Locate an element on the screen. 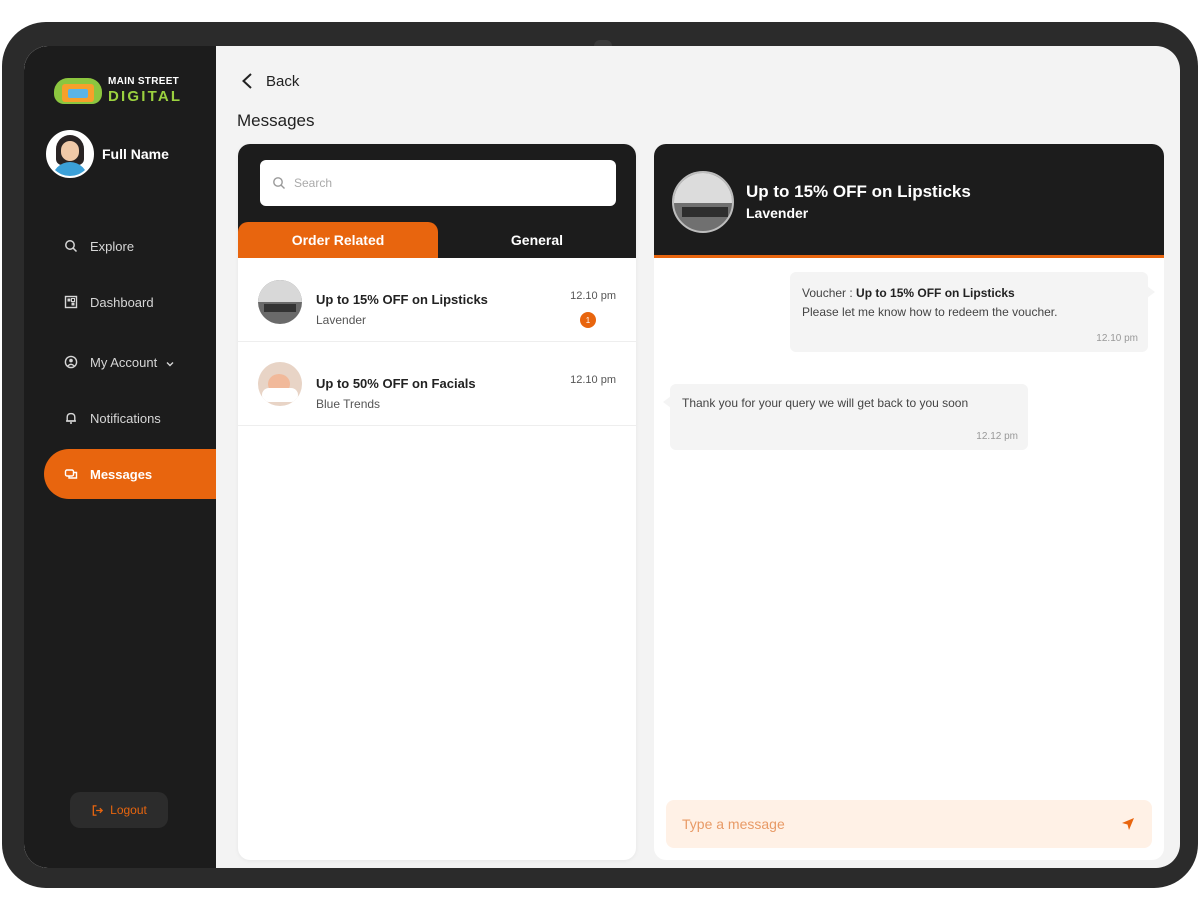 The height and width of the screenshot is (900, 1200). tab-general: General is located at coordinates (537, 240).